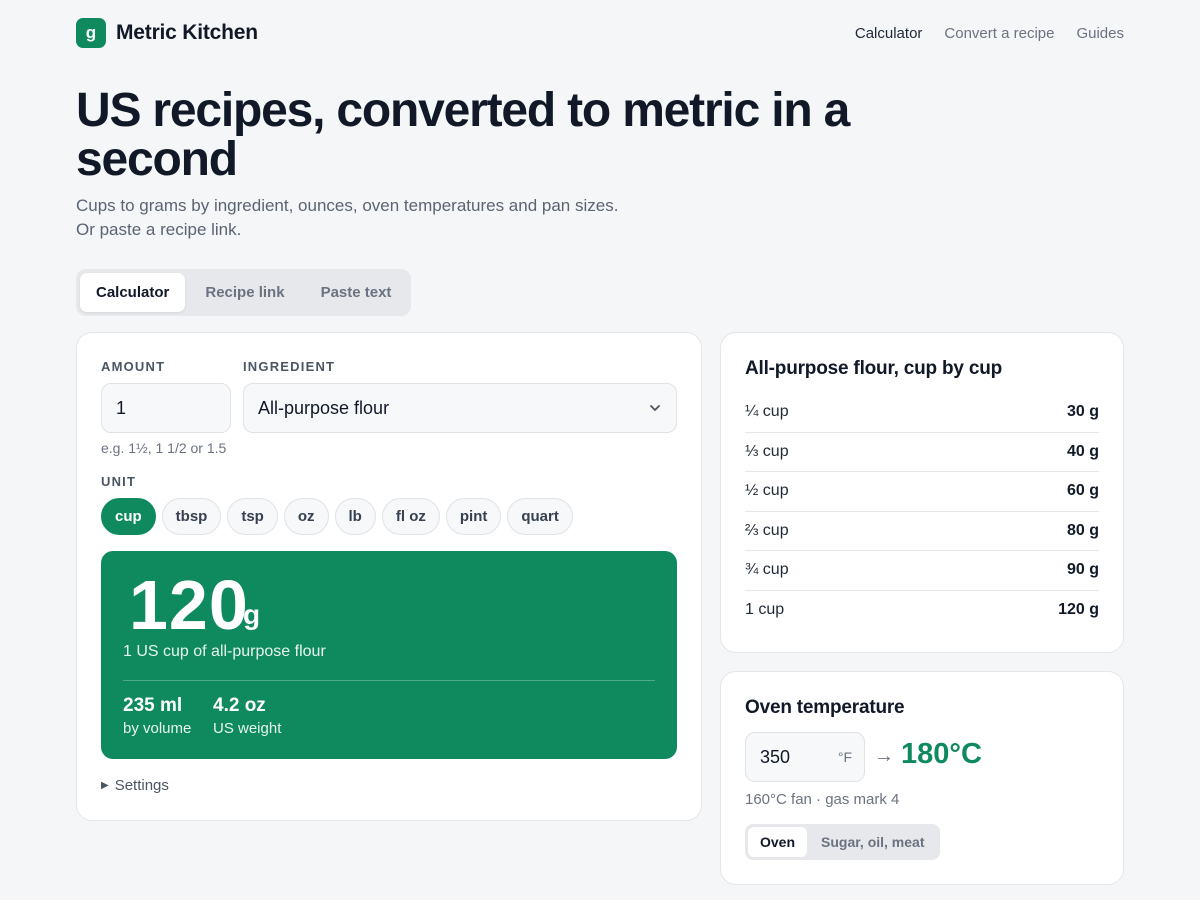  Describe the element at coordinates (884, 756) in the screenshot. I see `arrow-right-icon: →` at that location.